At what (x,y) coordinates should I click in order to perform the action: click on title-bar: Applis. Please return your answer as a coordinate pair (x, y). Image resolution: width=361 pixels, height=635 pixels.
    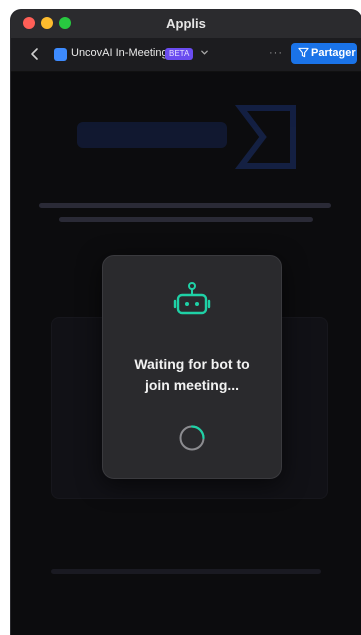
    Looking at the image, I should click on (186, 24).